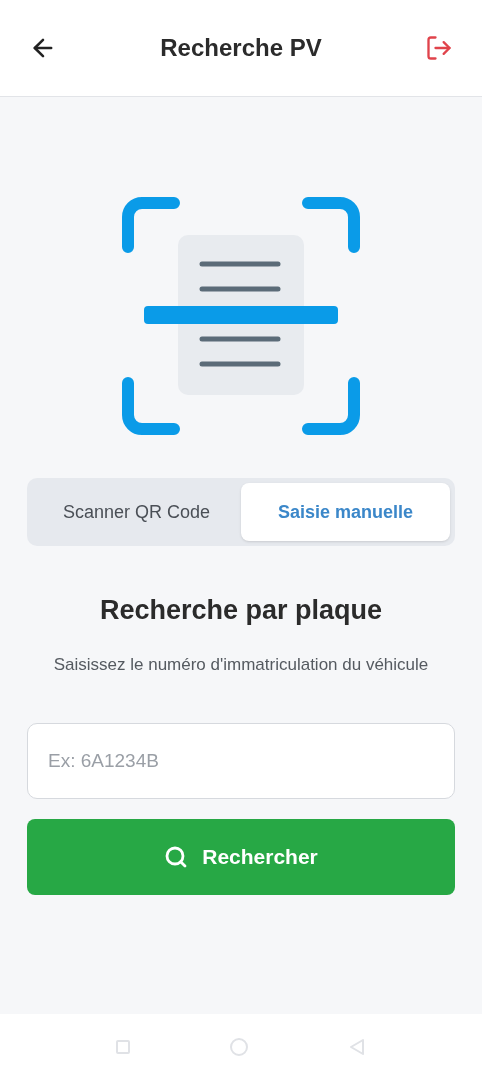 Image resolution: width=482 pixels, height=1080 pixels. What do you see at coordinates (176, 856) in the screenshot?
I see `search-icon` at bounding box center [176, 856].